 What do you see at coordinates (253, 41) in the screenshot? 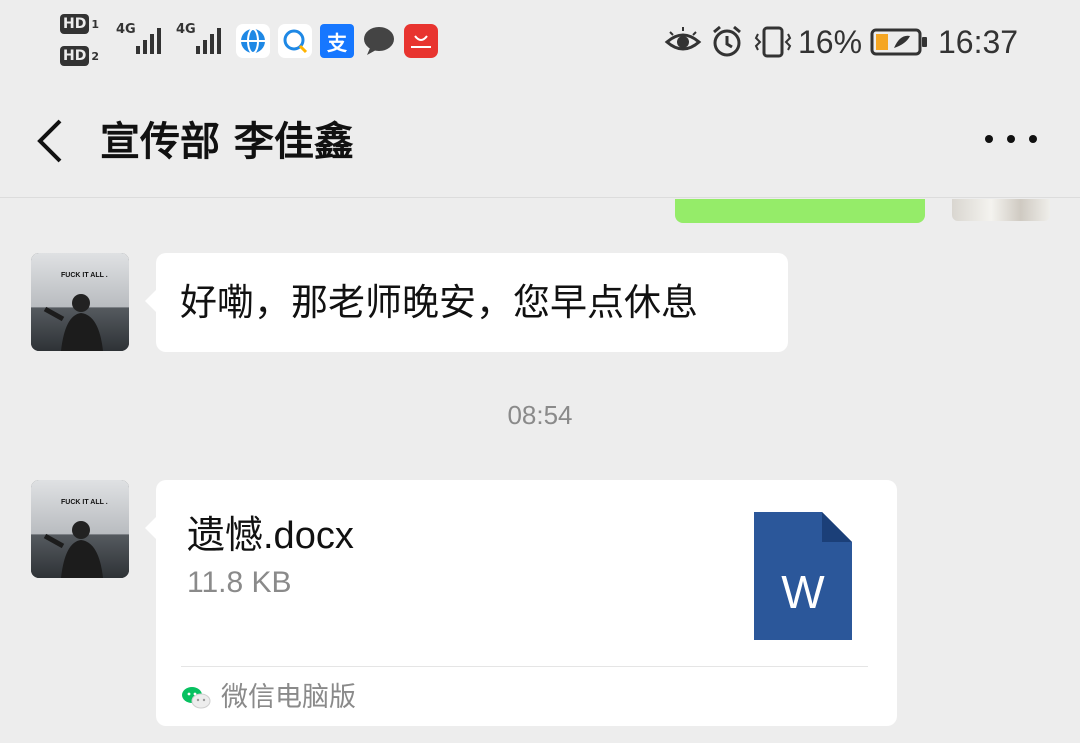
I see `browser-icon` at bounding box center [253, 41].